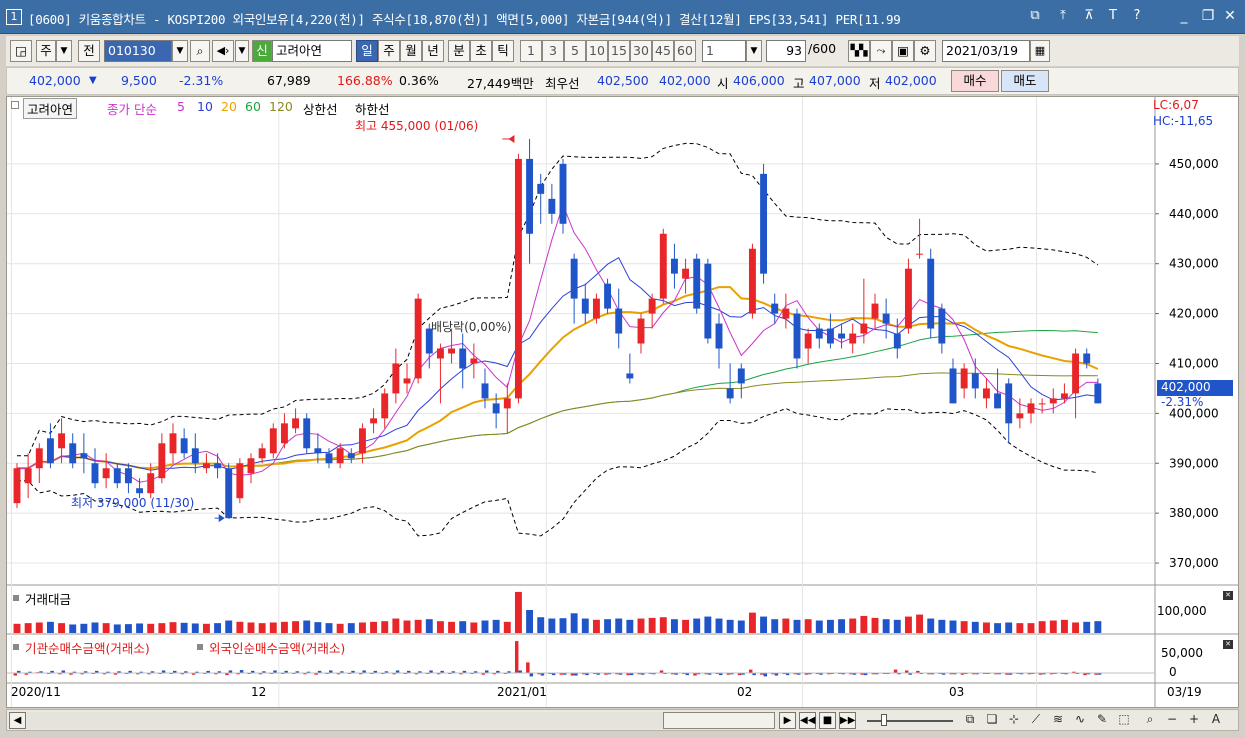 This screenshot has width=1245, height=738. I want to click on close-button: ✕, so click(1230, 16).